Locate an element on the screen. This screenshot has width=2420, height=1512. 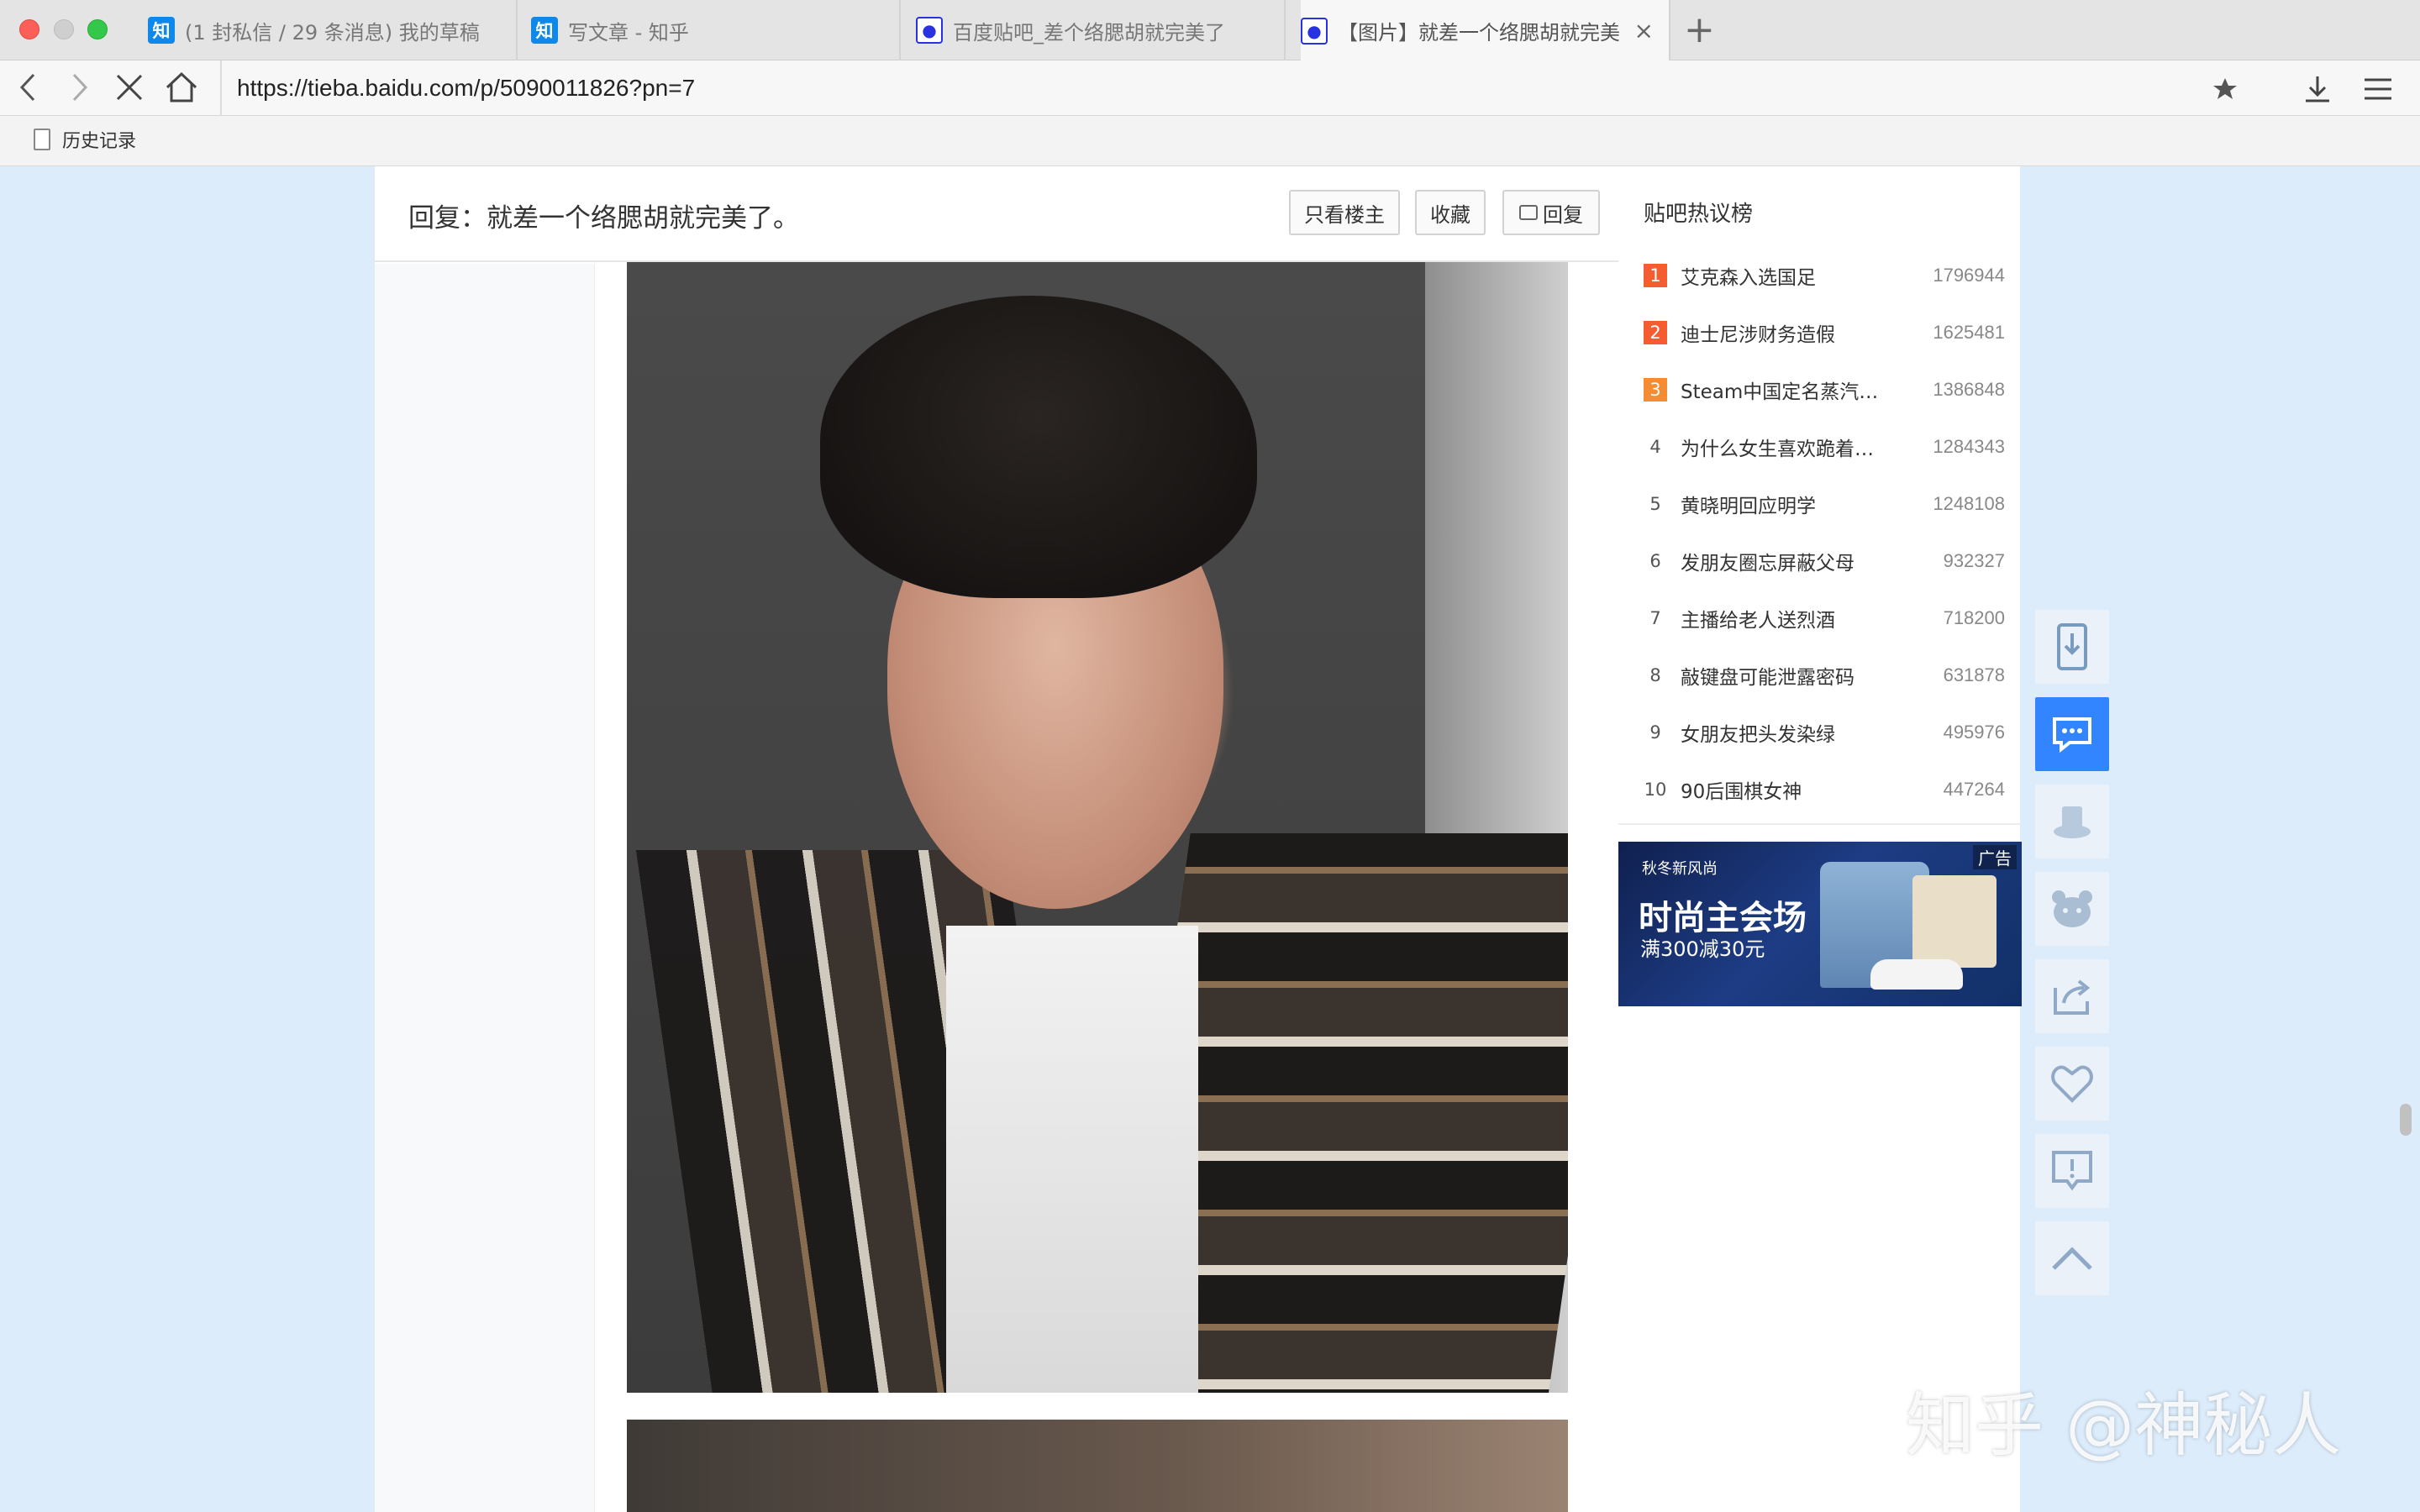
hot-rank: 10 is located at coordinates (1655, 790).